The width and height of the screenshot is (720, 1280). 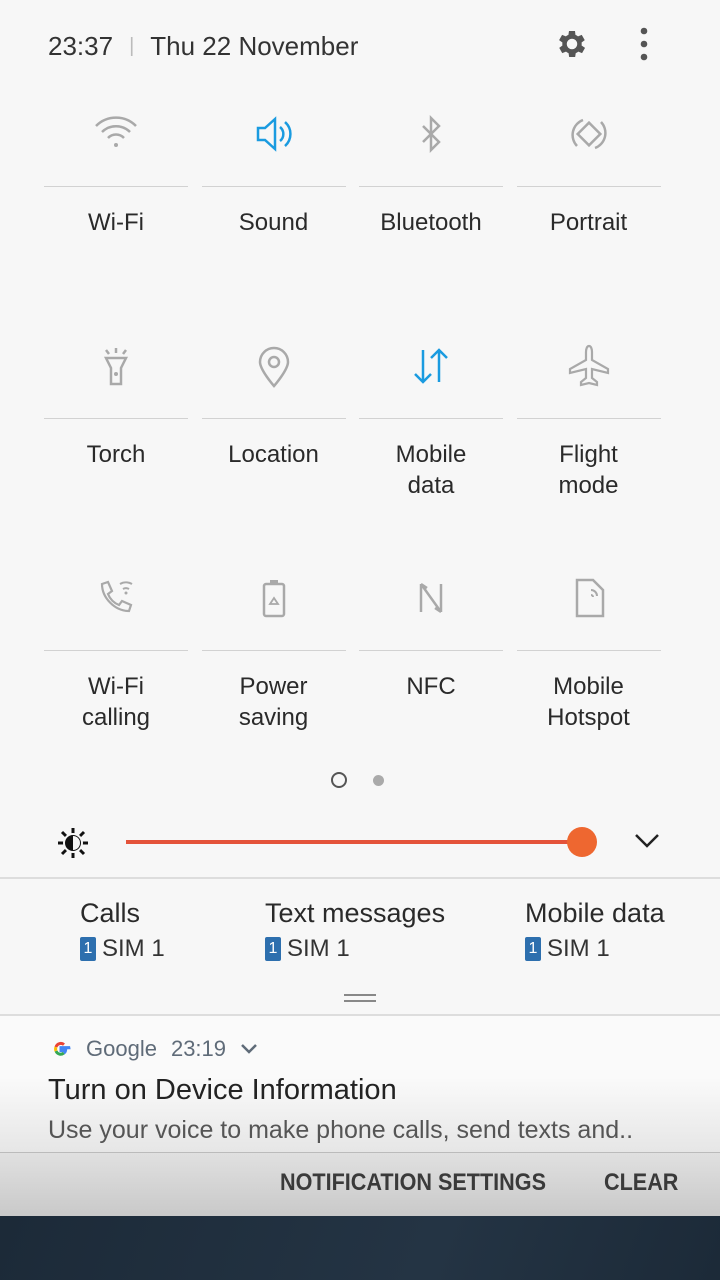 What do you see at coordinates (355, 930) in the screenshot?
I see `sim-text-messages: Text messages 1 SIM 1` at bounding box center [355, 930].